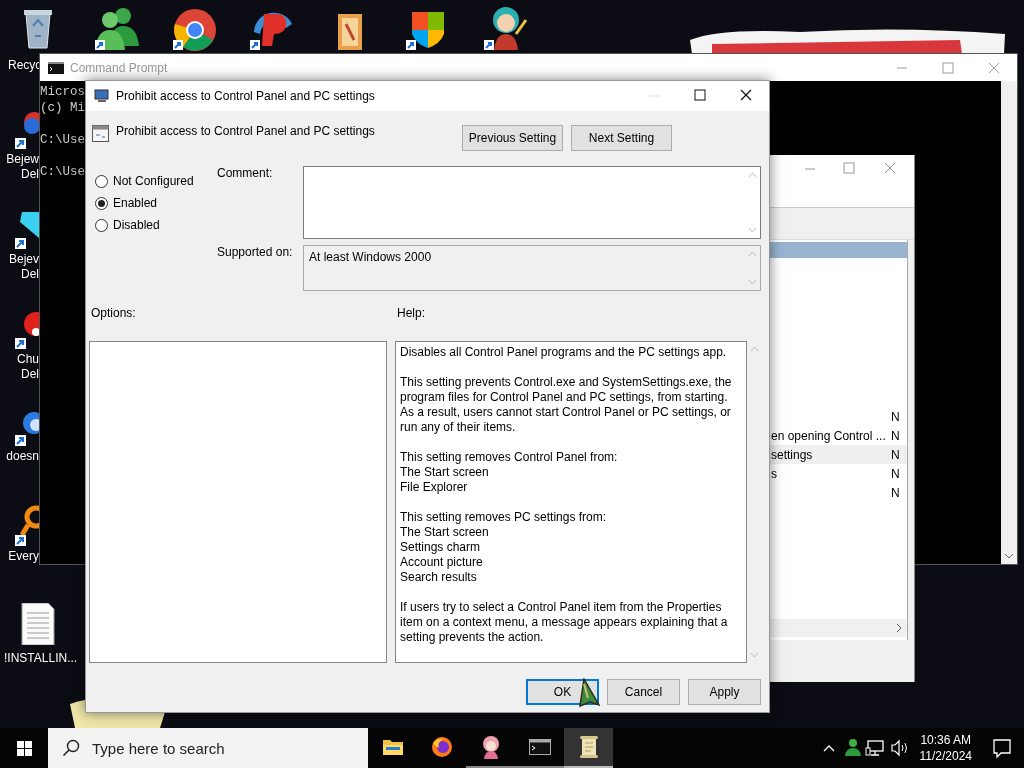 This screenshot has width=1024, height=768. What do you see at coordinates (1009, 556) in the screenshot?
I see `chevron-down-icon` at bounding box center [1009, 556].